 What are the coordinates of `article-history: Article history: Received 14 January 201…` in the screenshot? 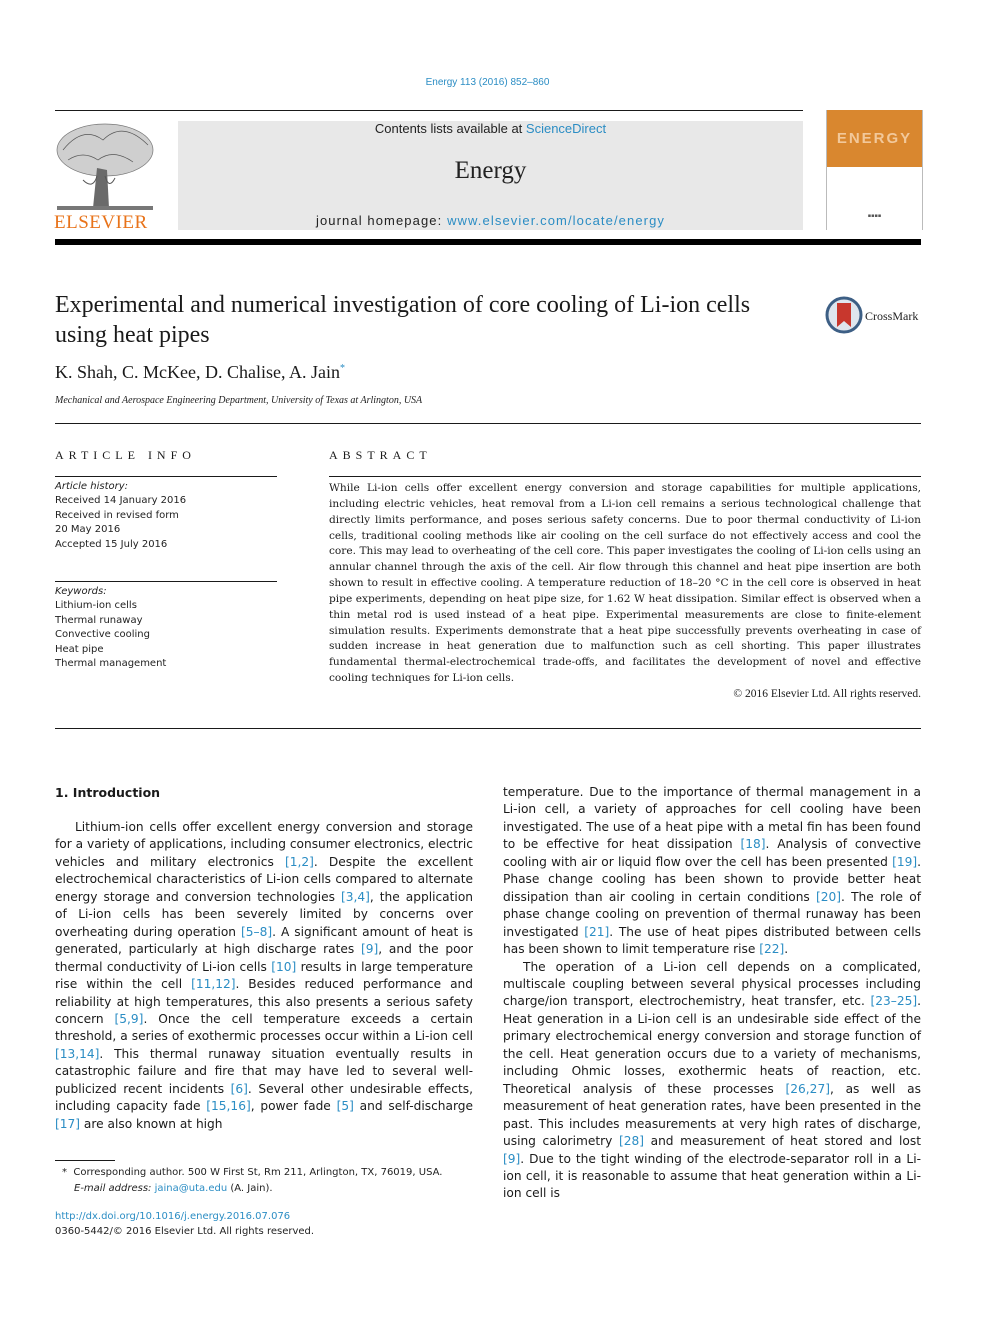 It's located at (166, 516).